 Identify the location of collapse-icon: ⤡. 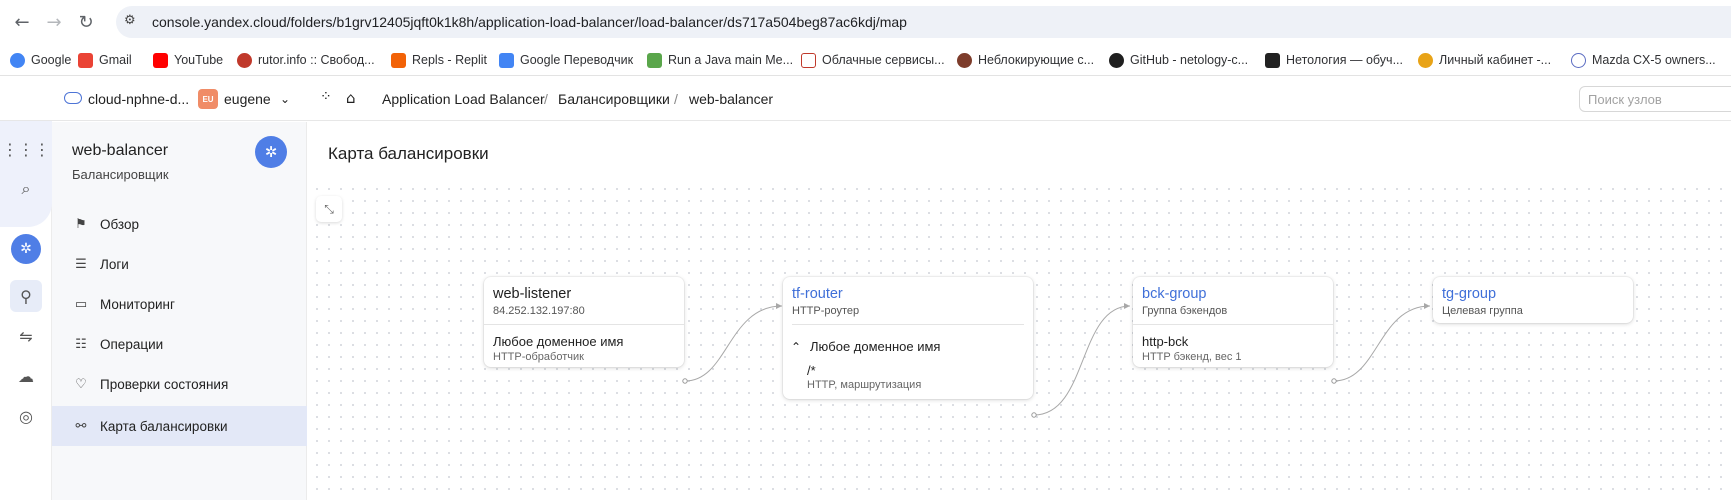
(329, 209).